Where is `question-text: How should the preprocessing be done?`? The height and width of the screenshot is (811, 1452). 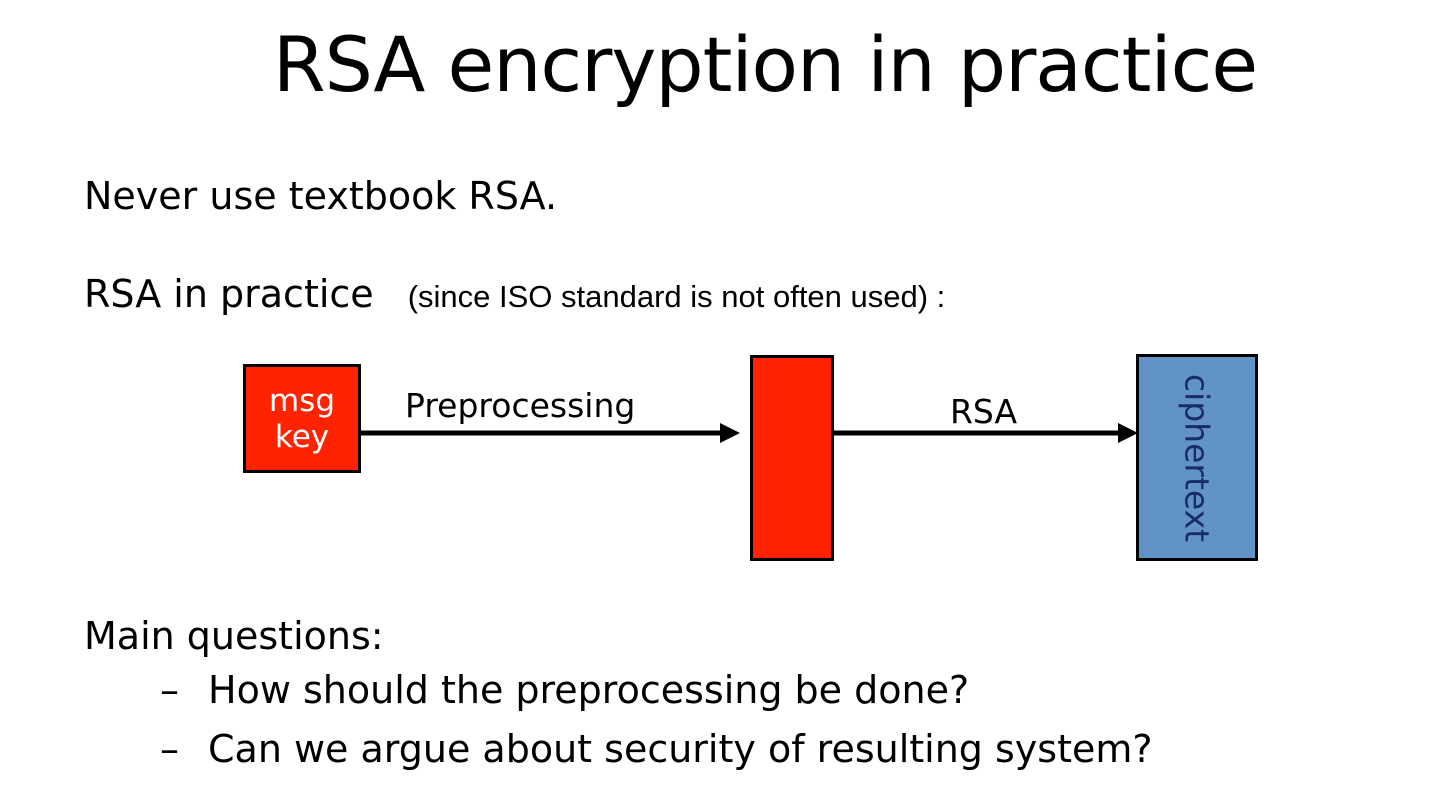 question-text: How should the preprocessing be done? is located at coordinates (589, 690).